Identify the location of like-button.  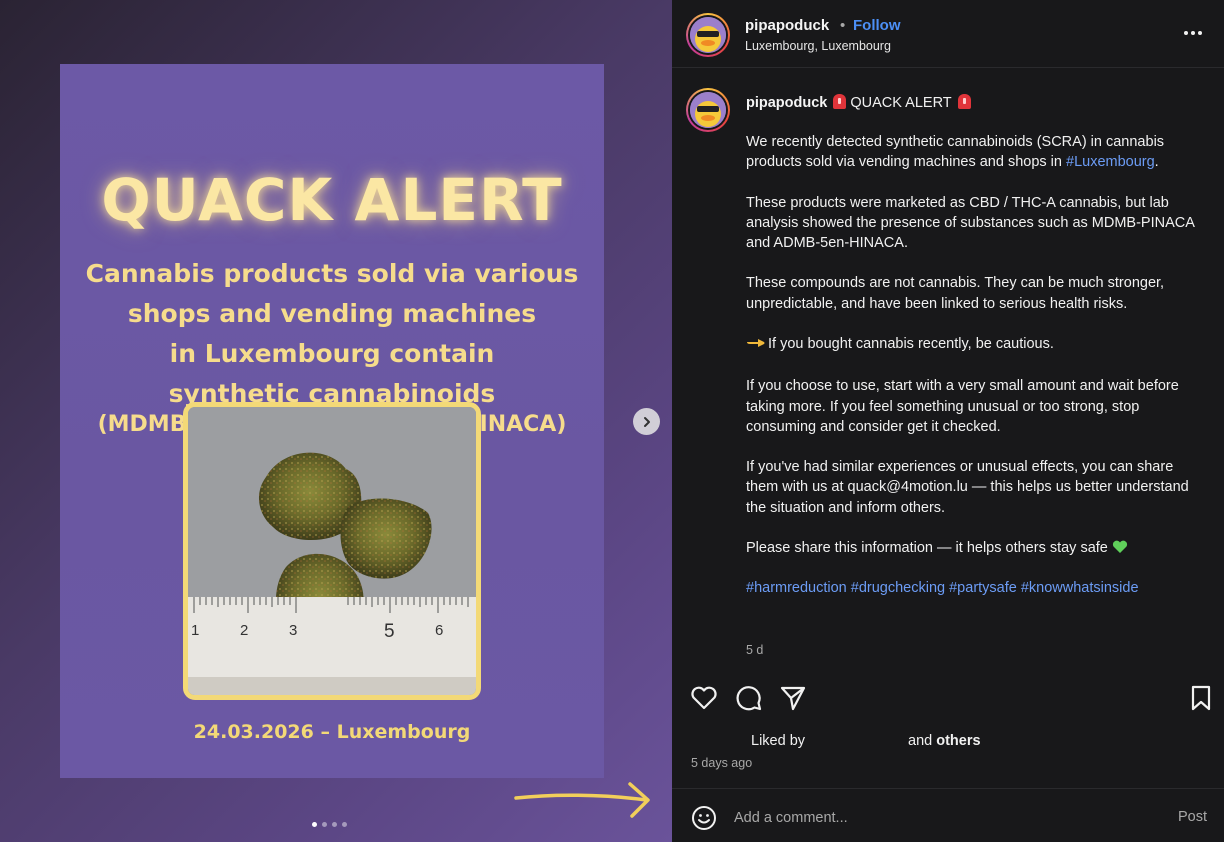
(704, 698).